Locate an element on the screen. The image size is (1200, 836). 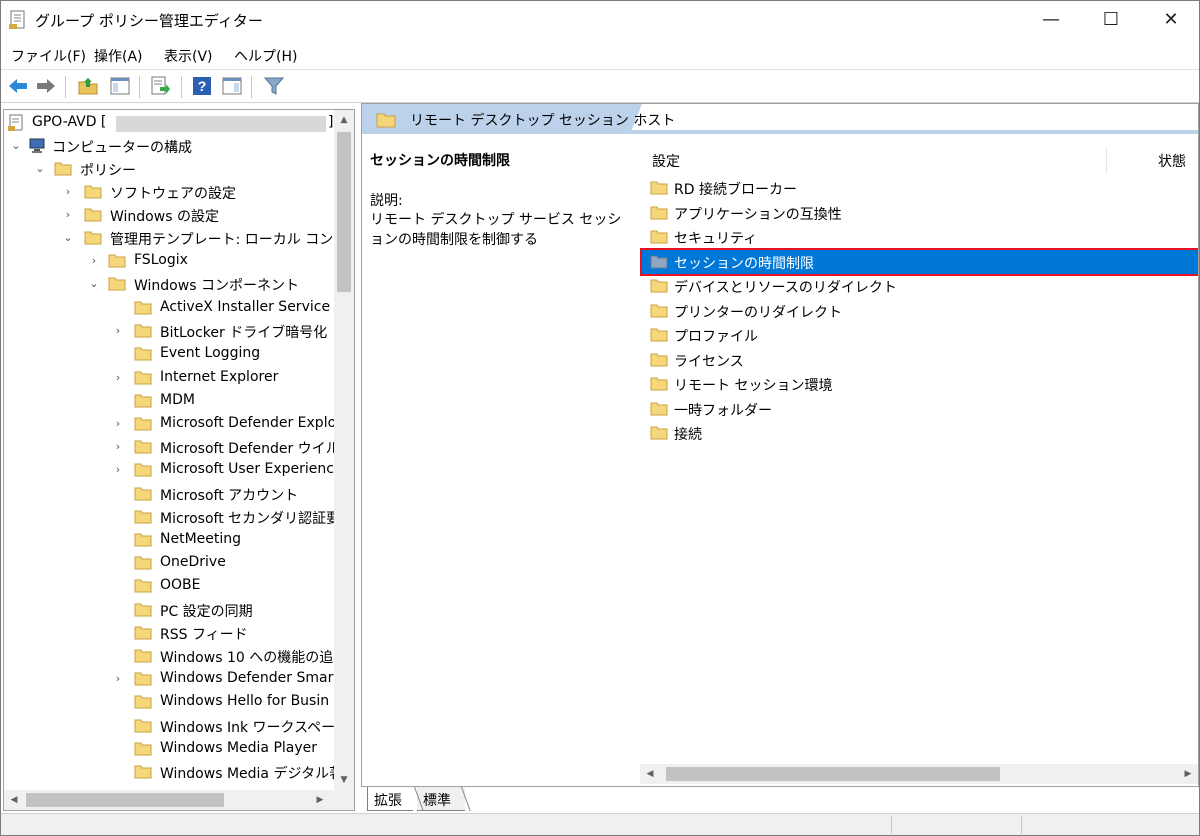
tree-item-component: › Microsoft Defender Explo is located at coordinates (169, 424).